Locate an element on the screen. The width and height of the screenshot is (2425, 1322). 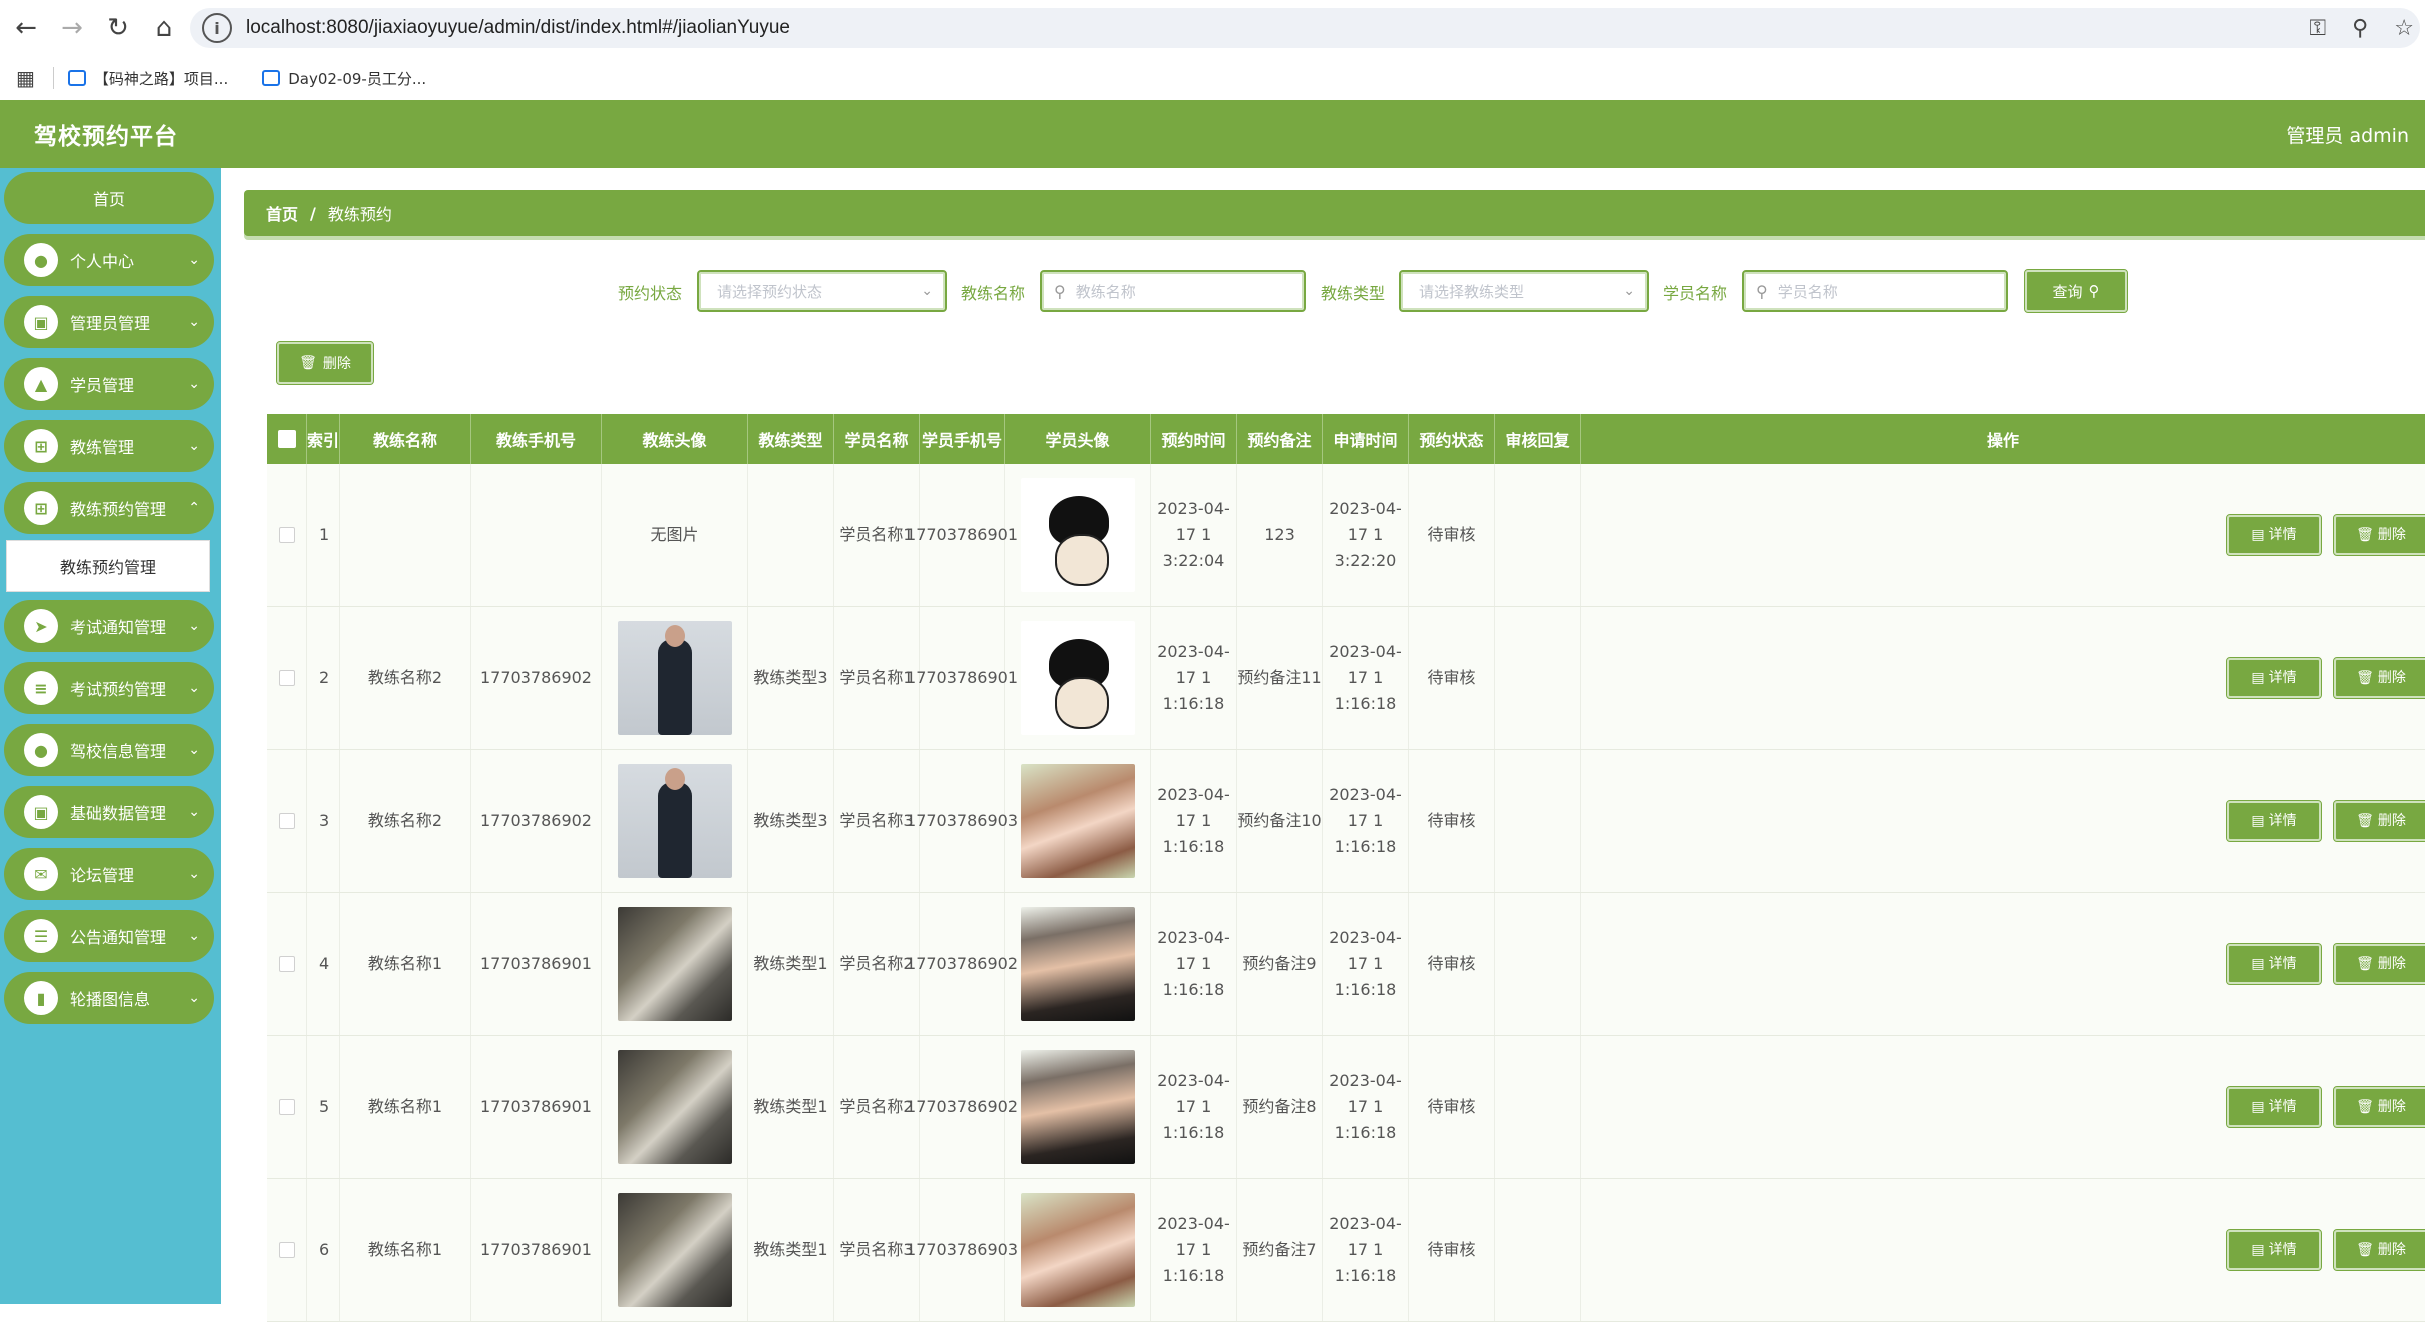
detail-button-label: 详情 is located at coordinates (2282, 1107).